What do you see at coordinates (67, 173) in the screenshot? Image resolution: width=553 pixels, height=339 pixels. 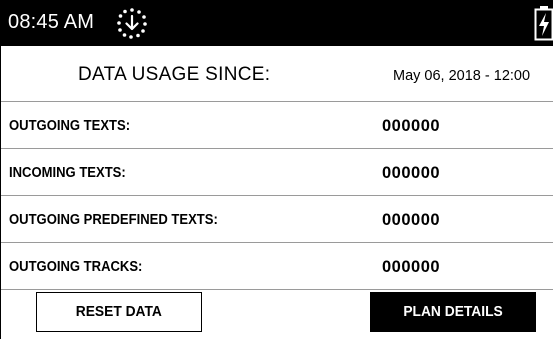 I see `row-label: INCOMING TEXTS:` at bounding box center [67, 173].